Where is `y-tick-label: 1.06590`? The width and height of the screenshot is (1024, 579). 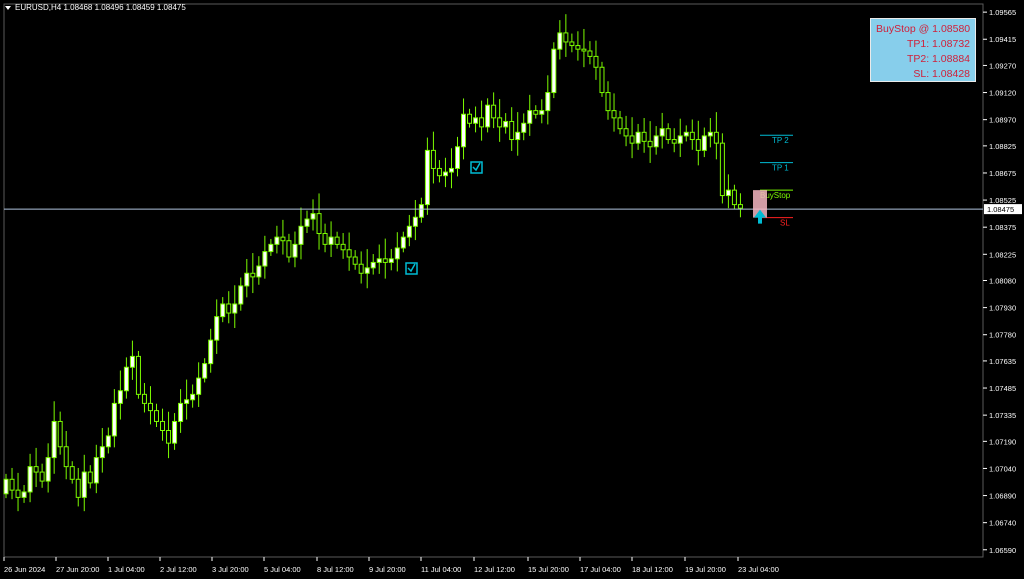 y-tick-label: 1.06590 is located at coordinates (1002, 550).